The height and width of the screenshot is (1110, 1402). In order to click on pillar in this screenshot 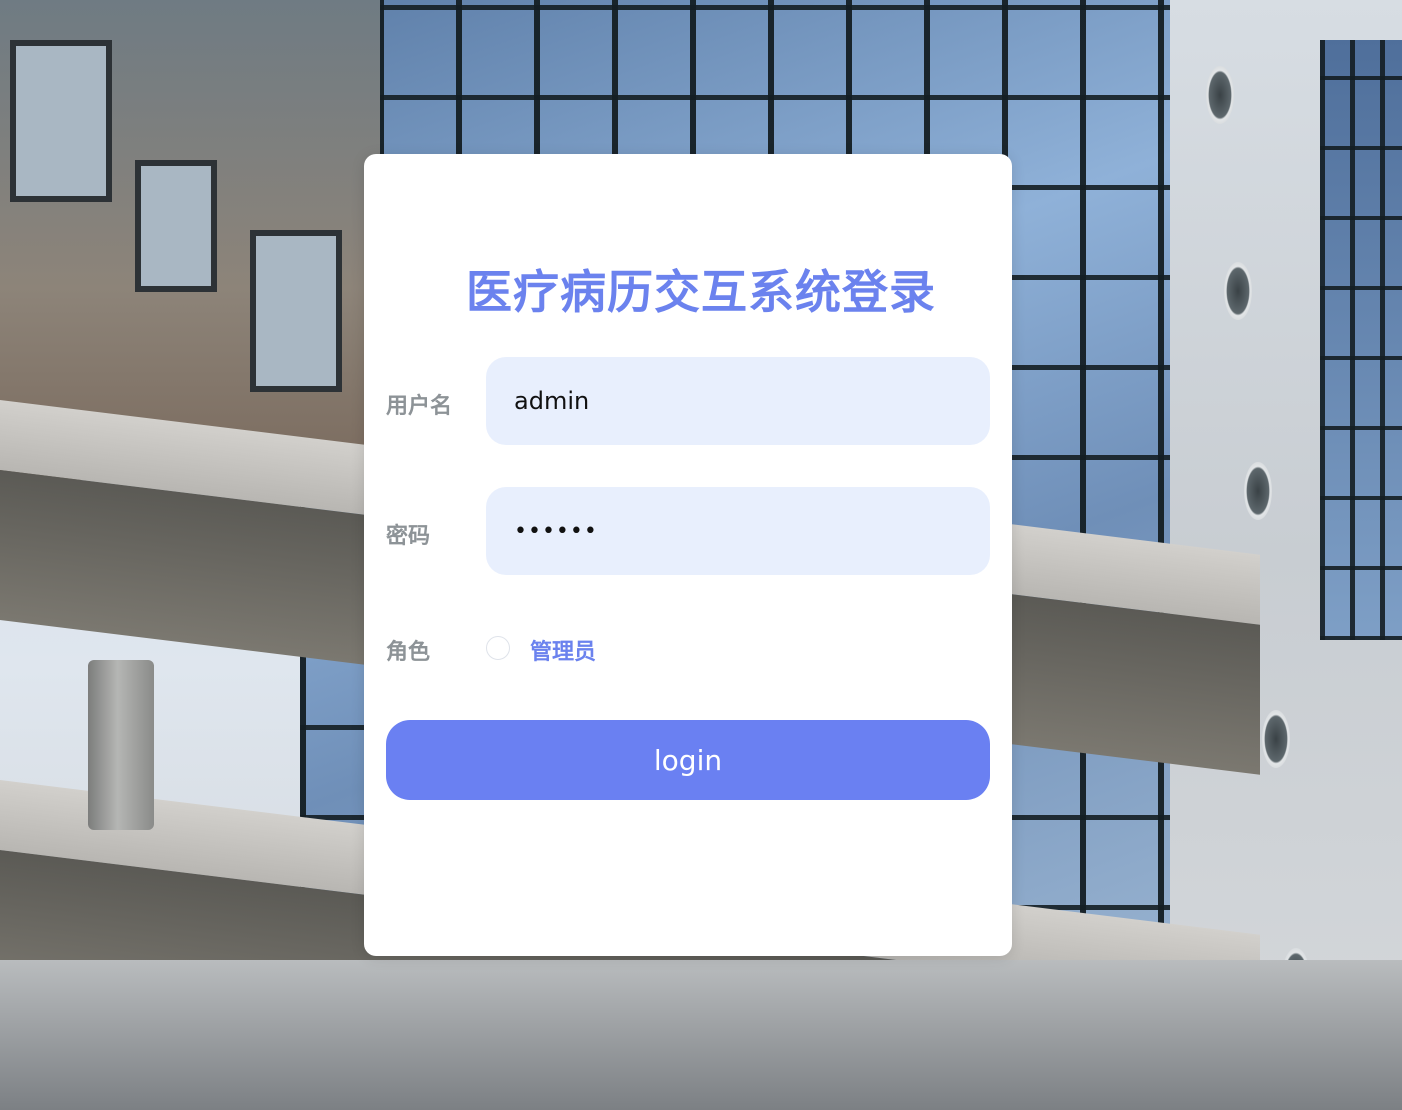, I will do `click(121, 745)`.